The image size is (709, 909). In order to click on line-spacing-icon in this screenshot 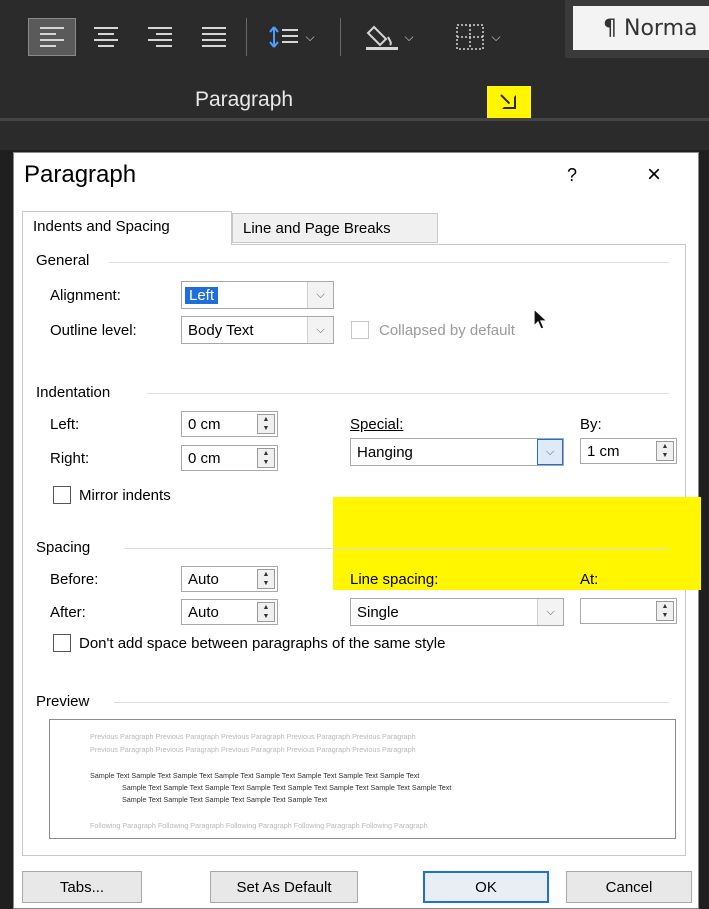, I will do `click(284, 37)`.